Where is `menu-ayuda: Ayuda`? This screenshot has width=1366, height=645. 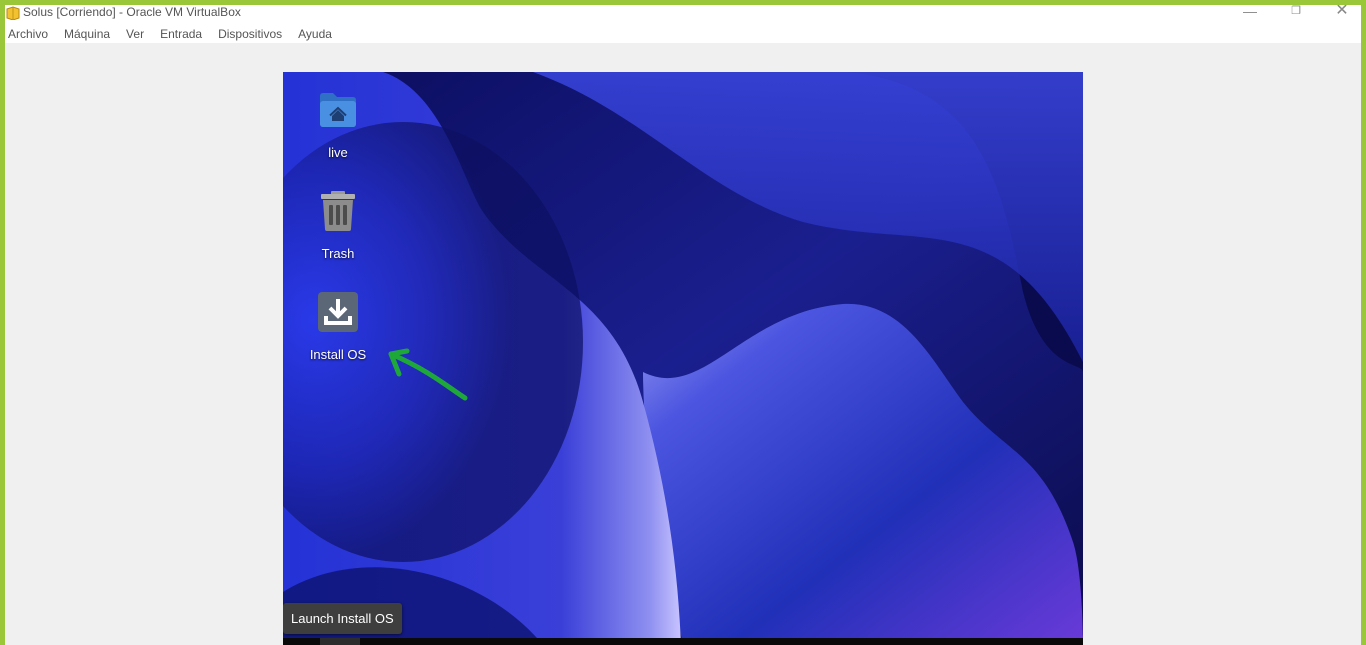 menu-ayuda: Ayuda is located at coordinates (317, 34).